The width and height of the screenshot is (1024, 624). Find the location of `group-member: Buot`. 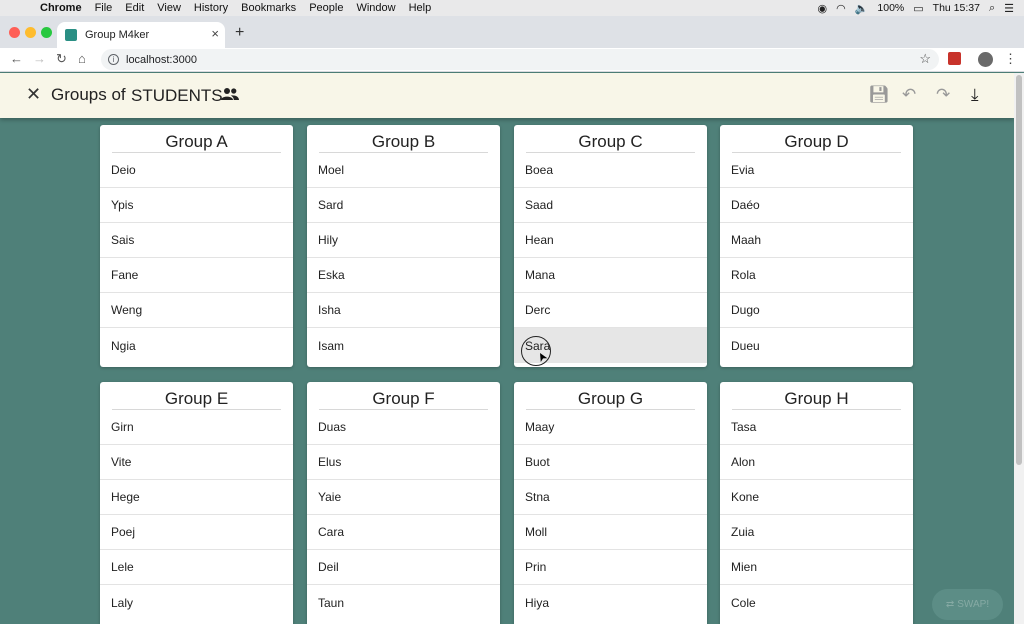

group-member: Buot is located at coordinates (610, 462).